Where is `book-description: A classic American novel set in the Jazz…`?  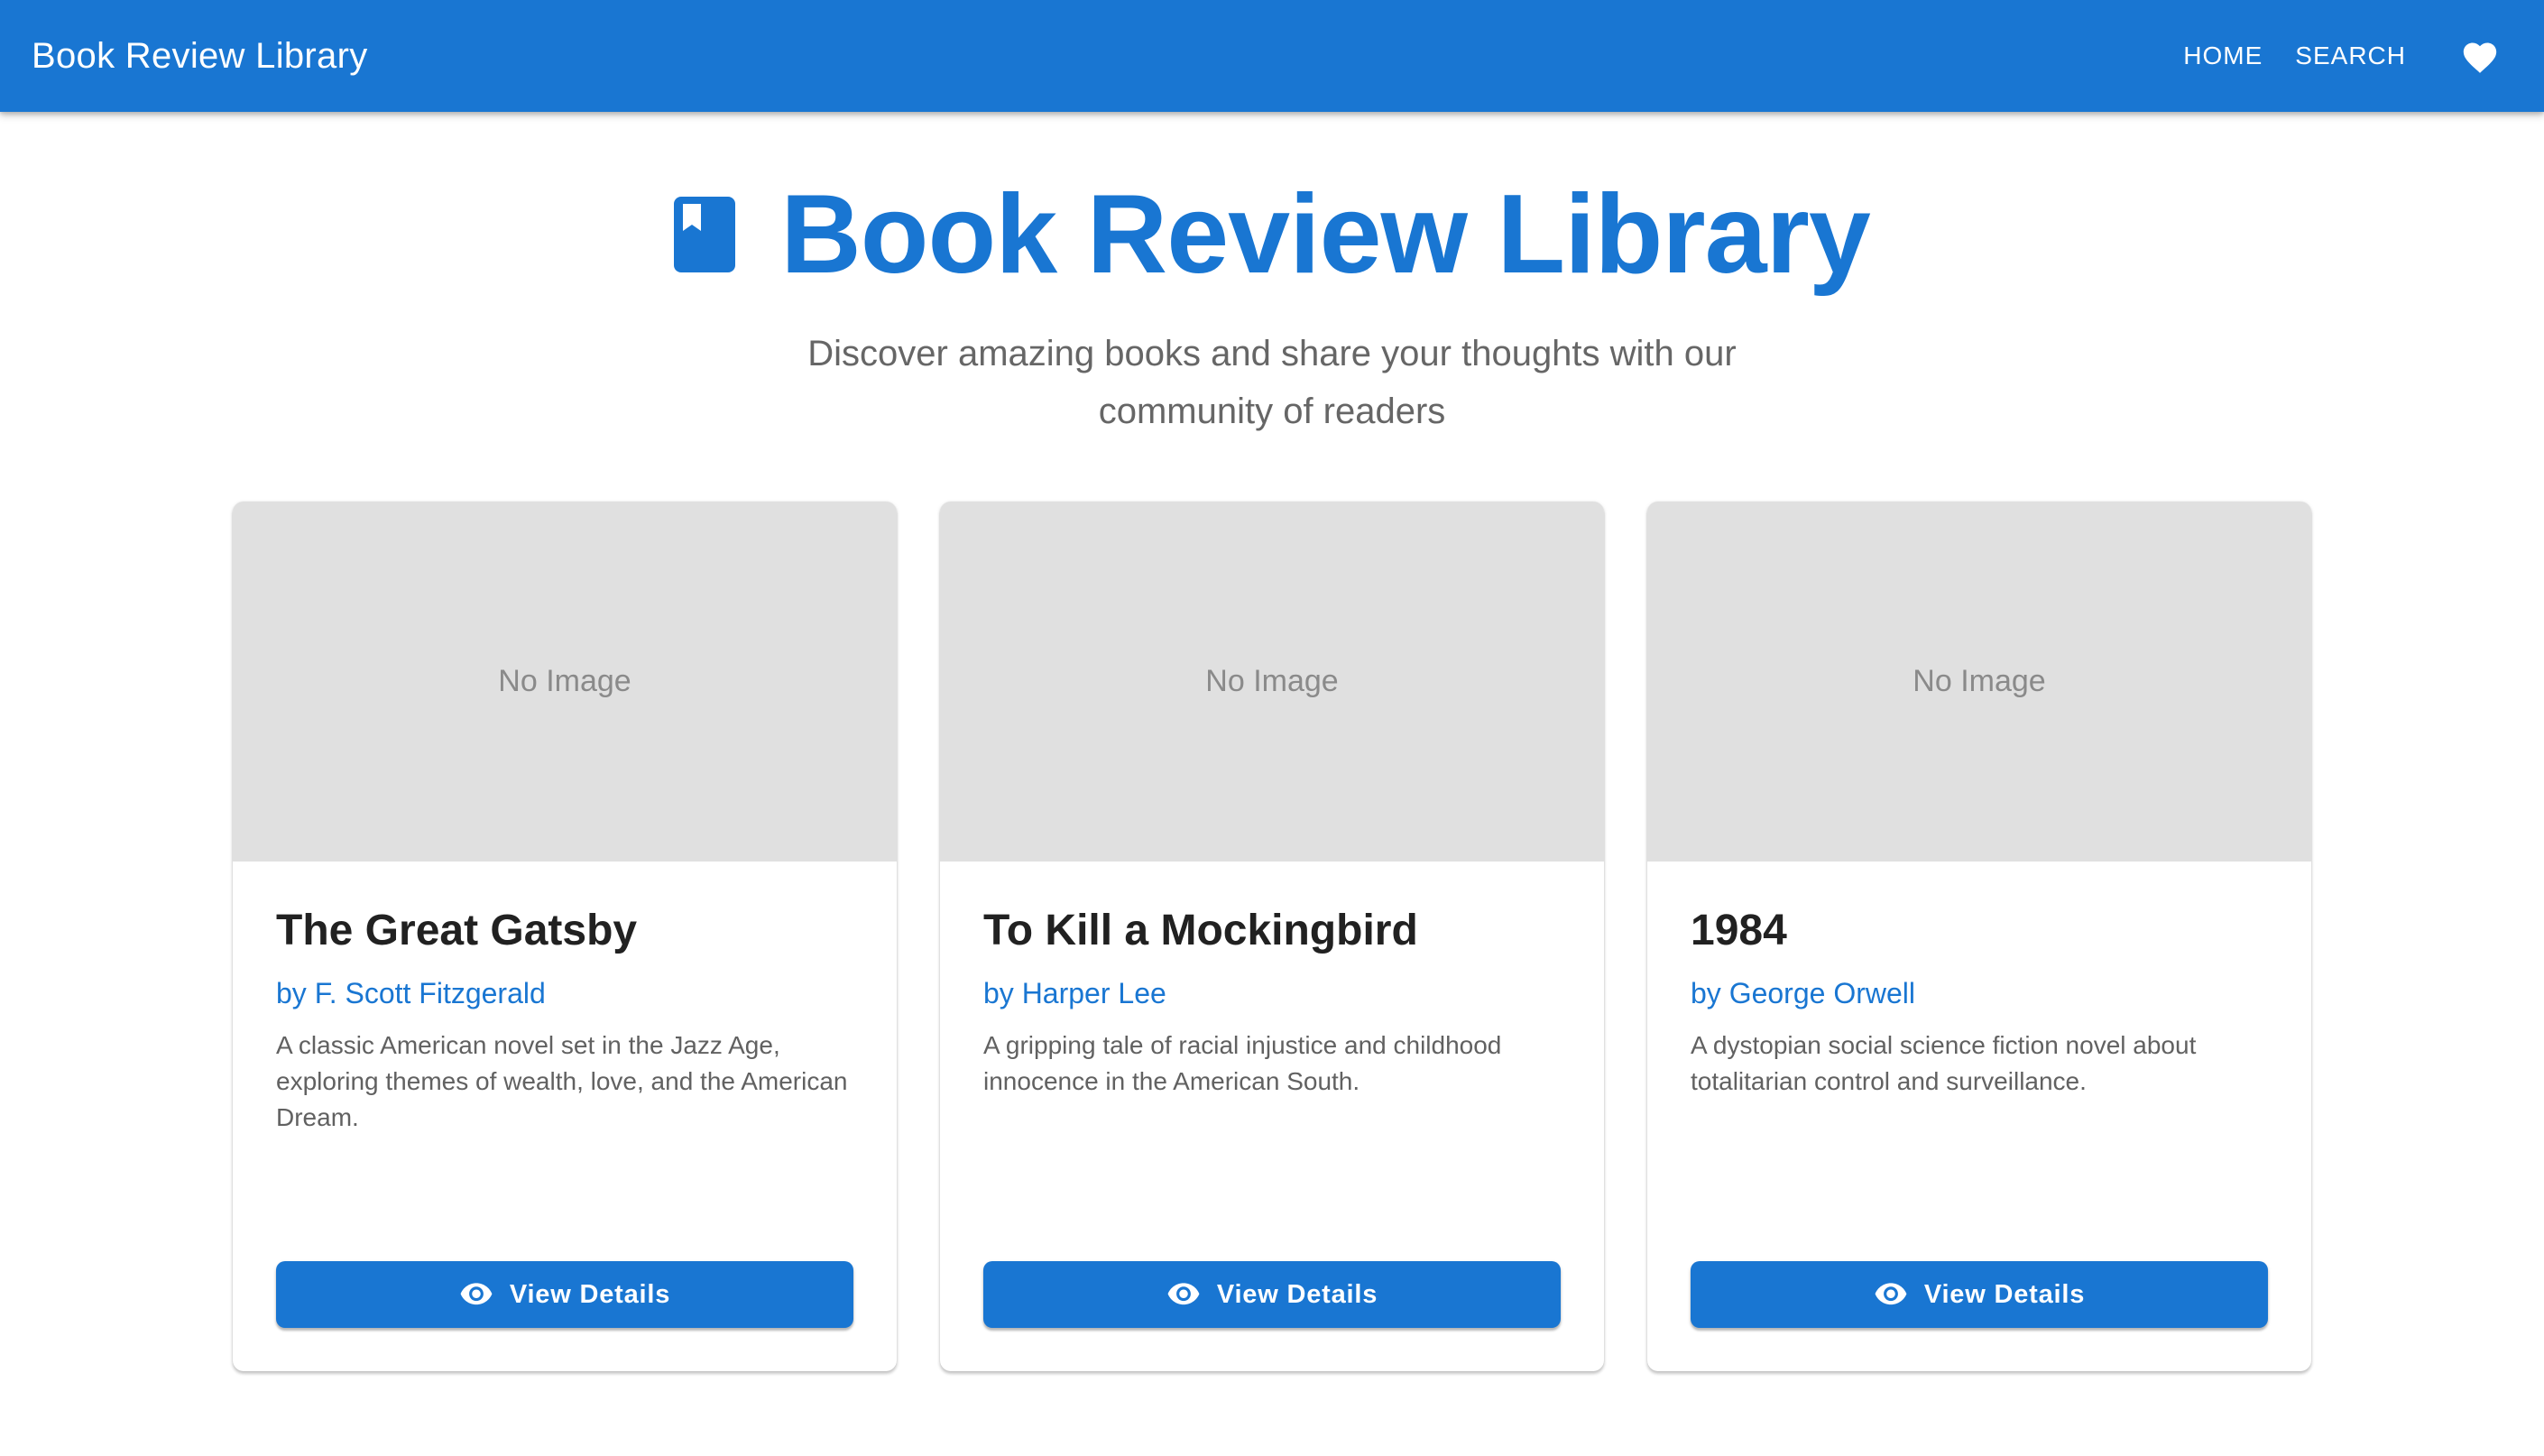 book-description: A classic American novel set in the Jazz… is located at coordinates (562, 1081).